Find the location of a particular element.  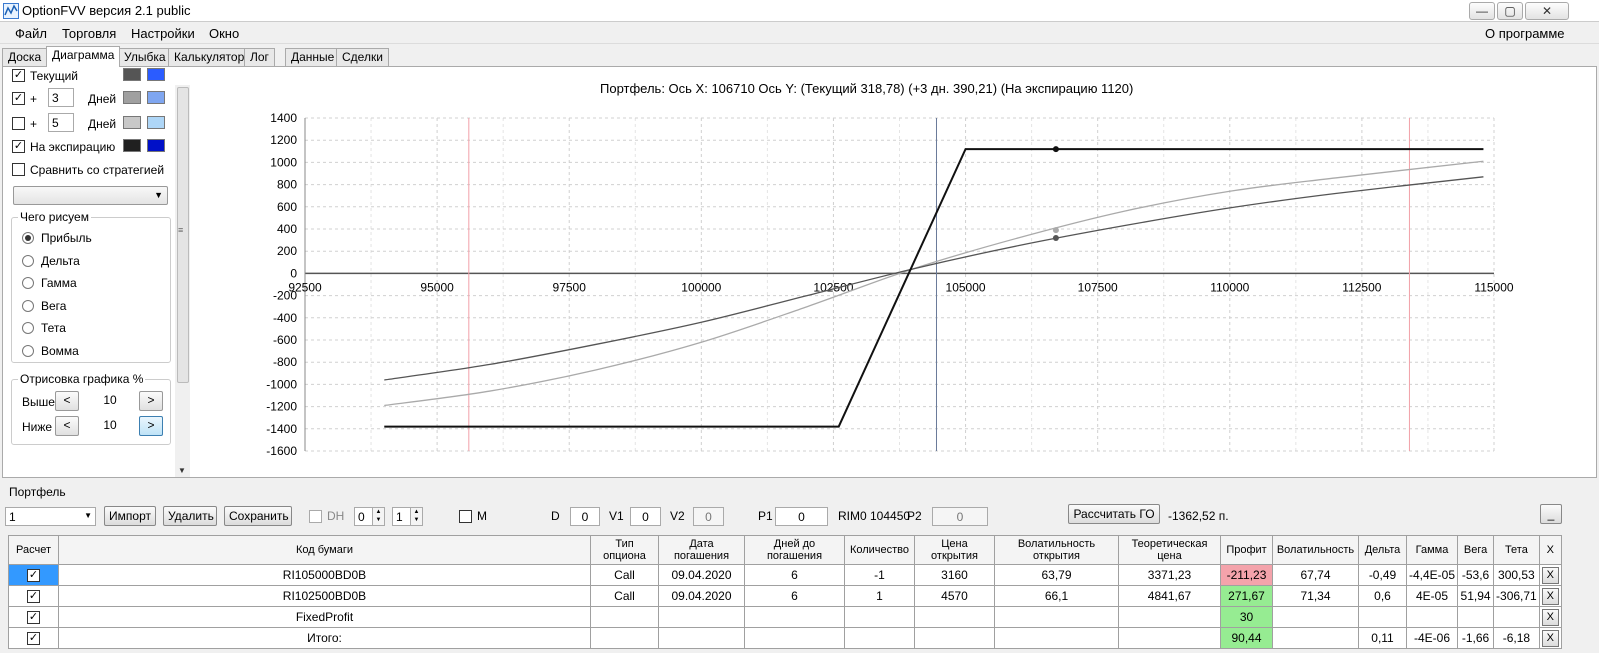

col-header-delta: Дельта is located at coordinates (1382, 550).